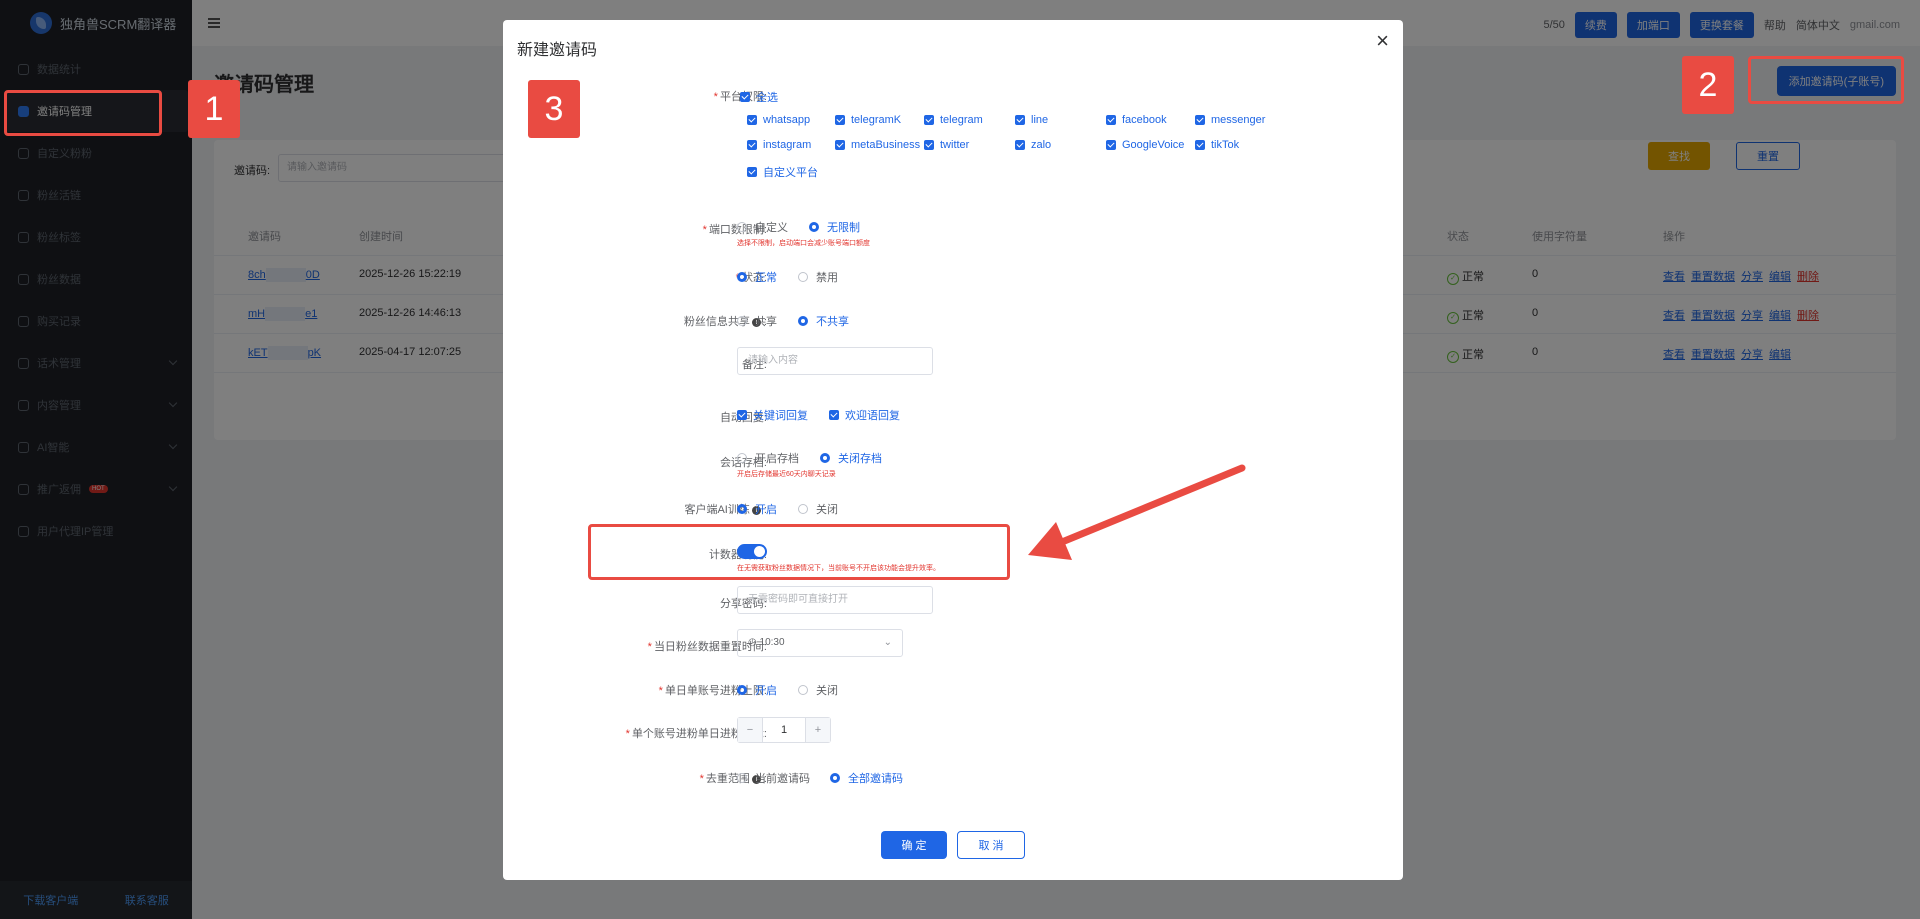 The height and width of the screenshot is (919, 1920). Describe the element at coordinates (757, 690) in the screenshot. I see `daily-limit-on-radio: 开启` at that location.